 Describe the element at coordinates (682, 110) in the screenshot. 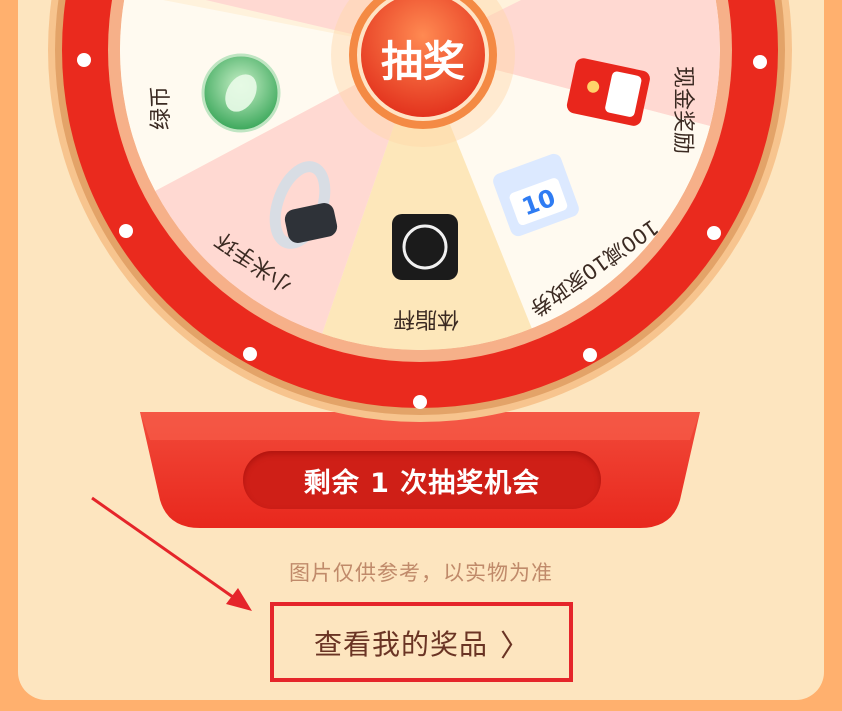

I see `prize-label-cash: 现金奖励` at that location.